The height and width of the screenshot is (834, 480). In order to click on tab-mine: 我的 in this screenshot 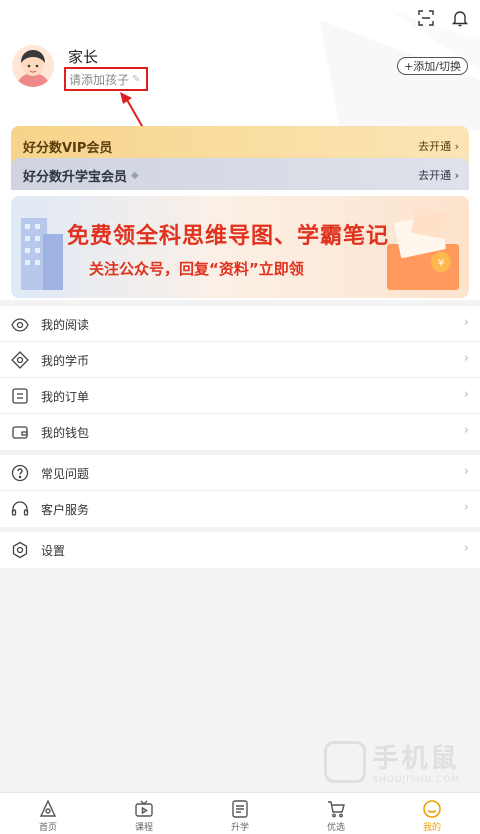, I will do `click(432, 813)`.